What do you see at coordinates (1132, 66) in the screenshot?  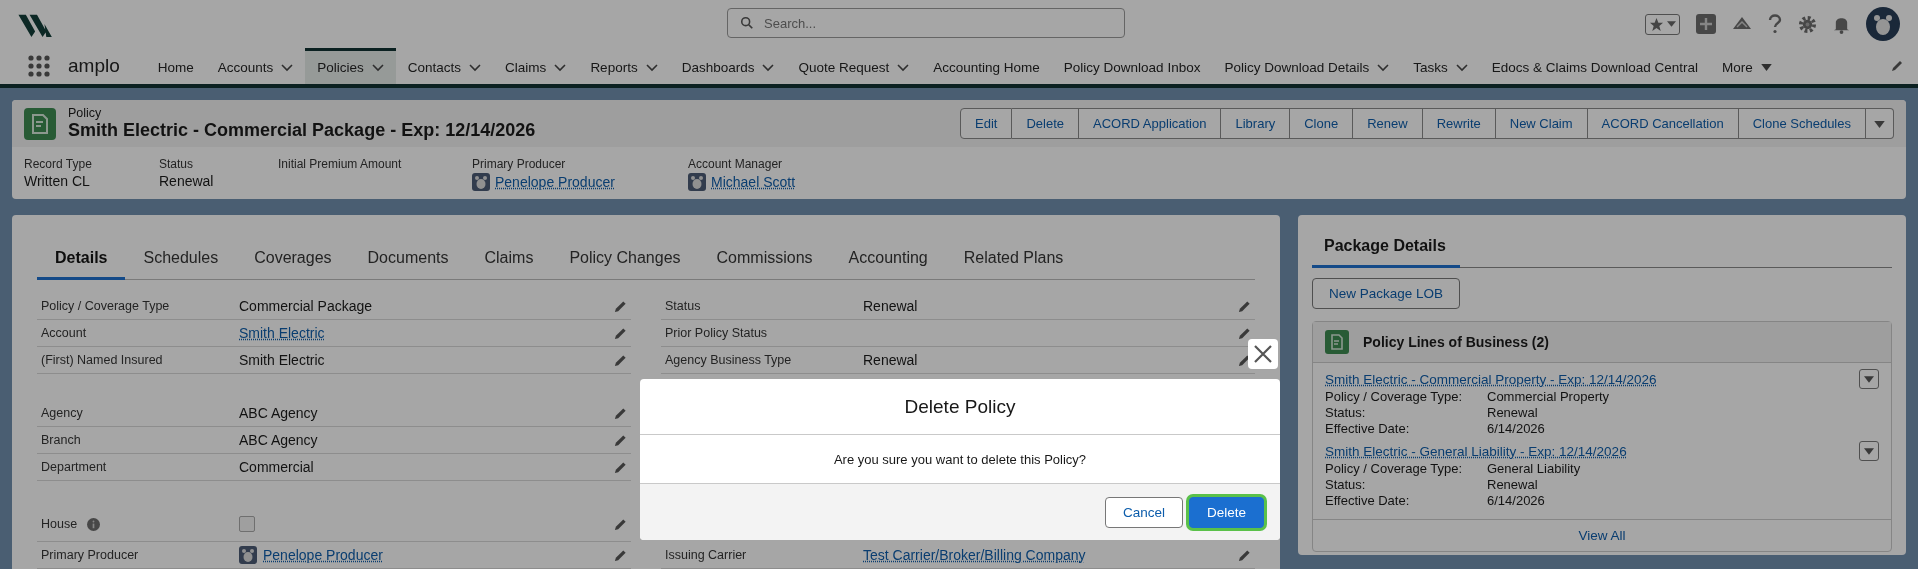 I see `nav-tab: Policy Download Inbox` at bounding box center [1132, 66].